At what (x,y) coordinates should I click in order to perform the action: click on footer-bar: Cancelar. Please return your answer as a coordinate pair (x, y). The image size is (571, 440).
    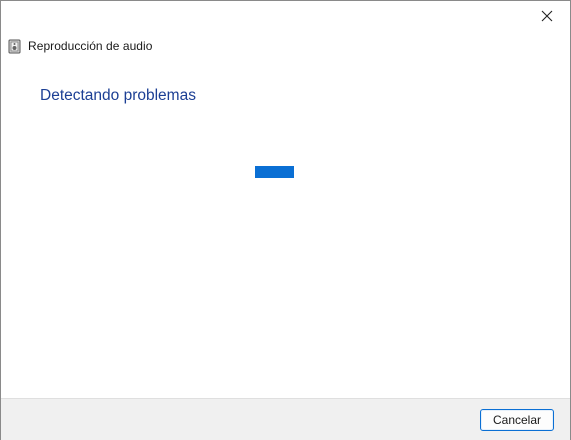
    Looking at the image, I should click on (285, 419).